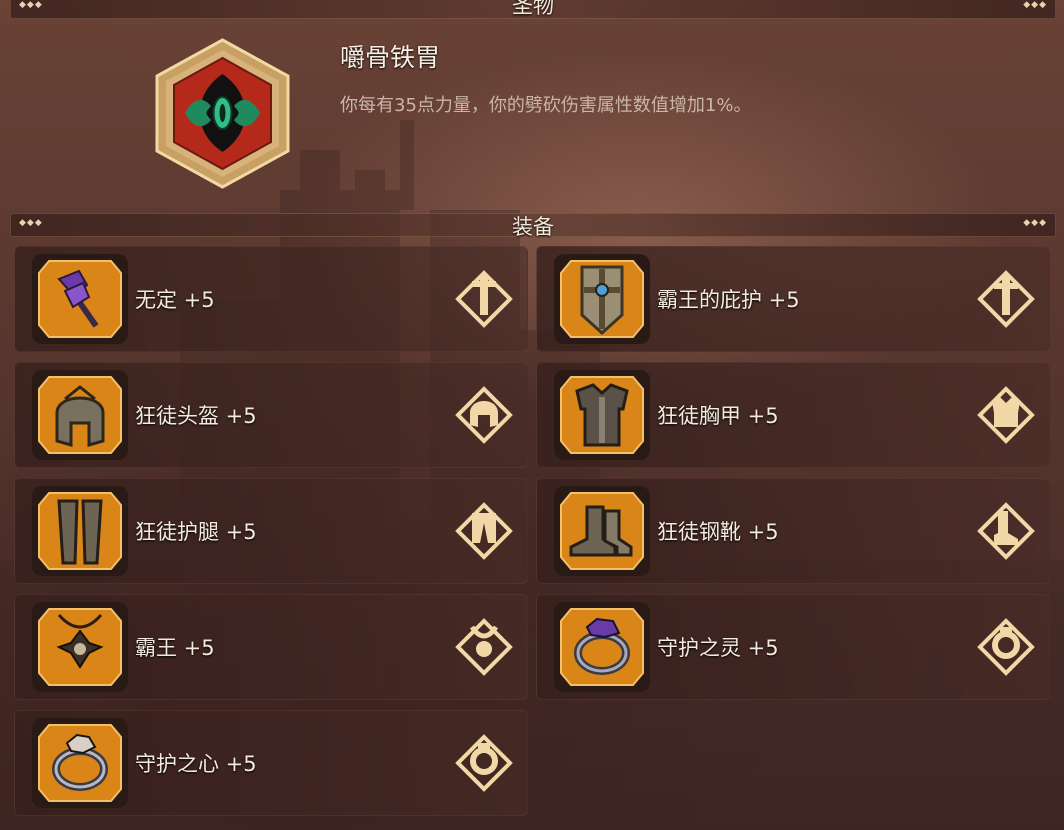 The height and width of the screenshot is (830, 1064). I want to click on chest-armor-icon, so click(602, 415).